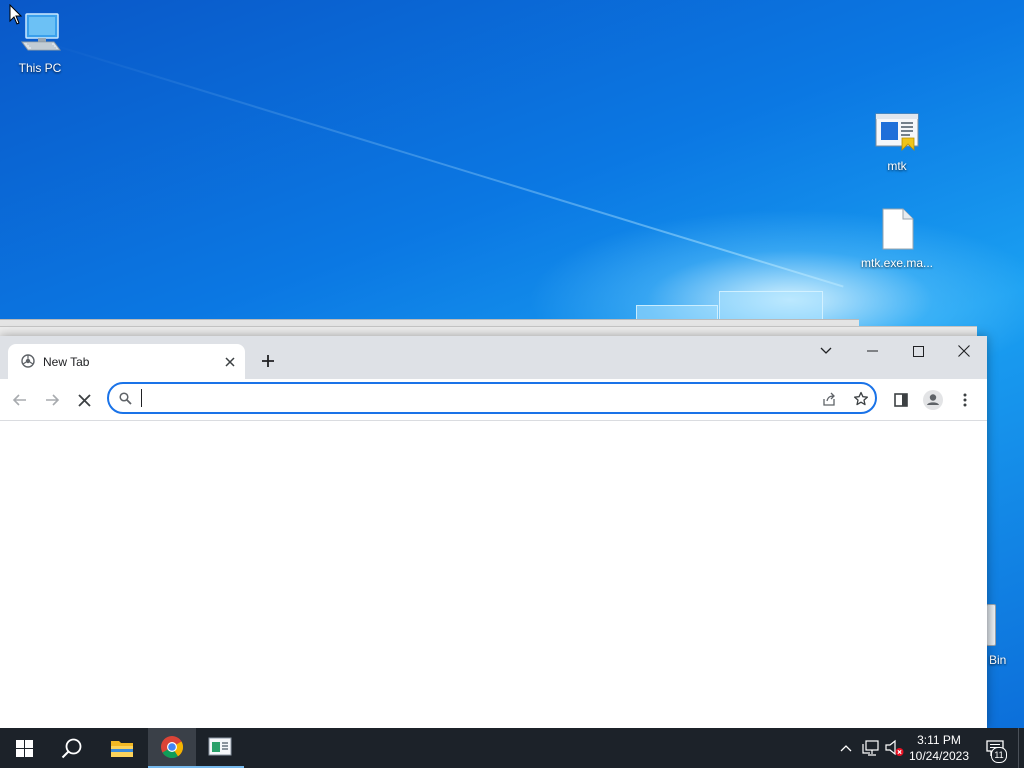  What do you see at coordinates (897, 230) in the screenshot?
I see `file-icon` at bounding box center [897, 230].